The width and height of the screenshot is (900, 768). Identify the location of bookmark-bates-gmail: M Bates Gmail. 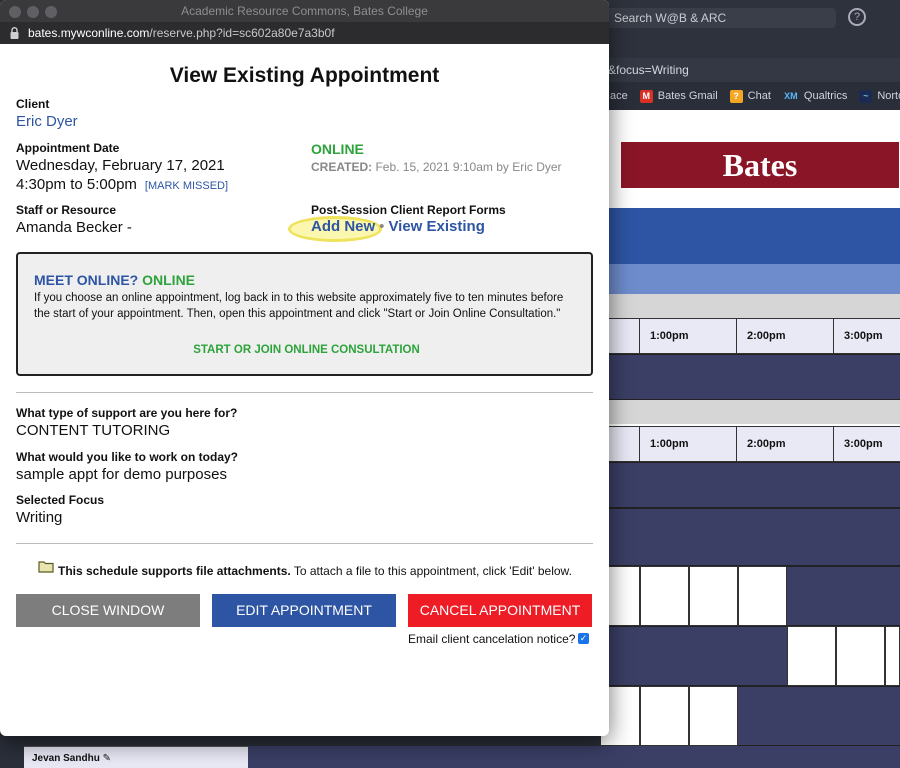
(678, 96).